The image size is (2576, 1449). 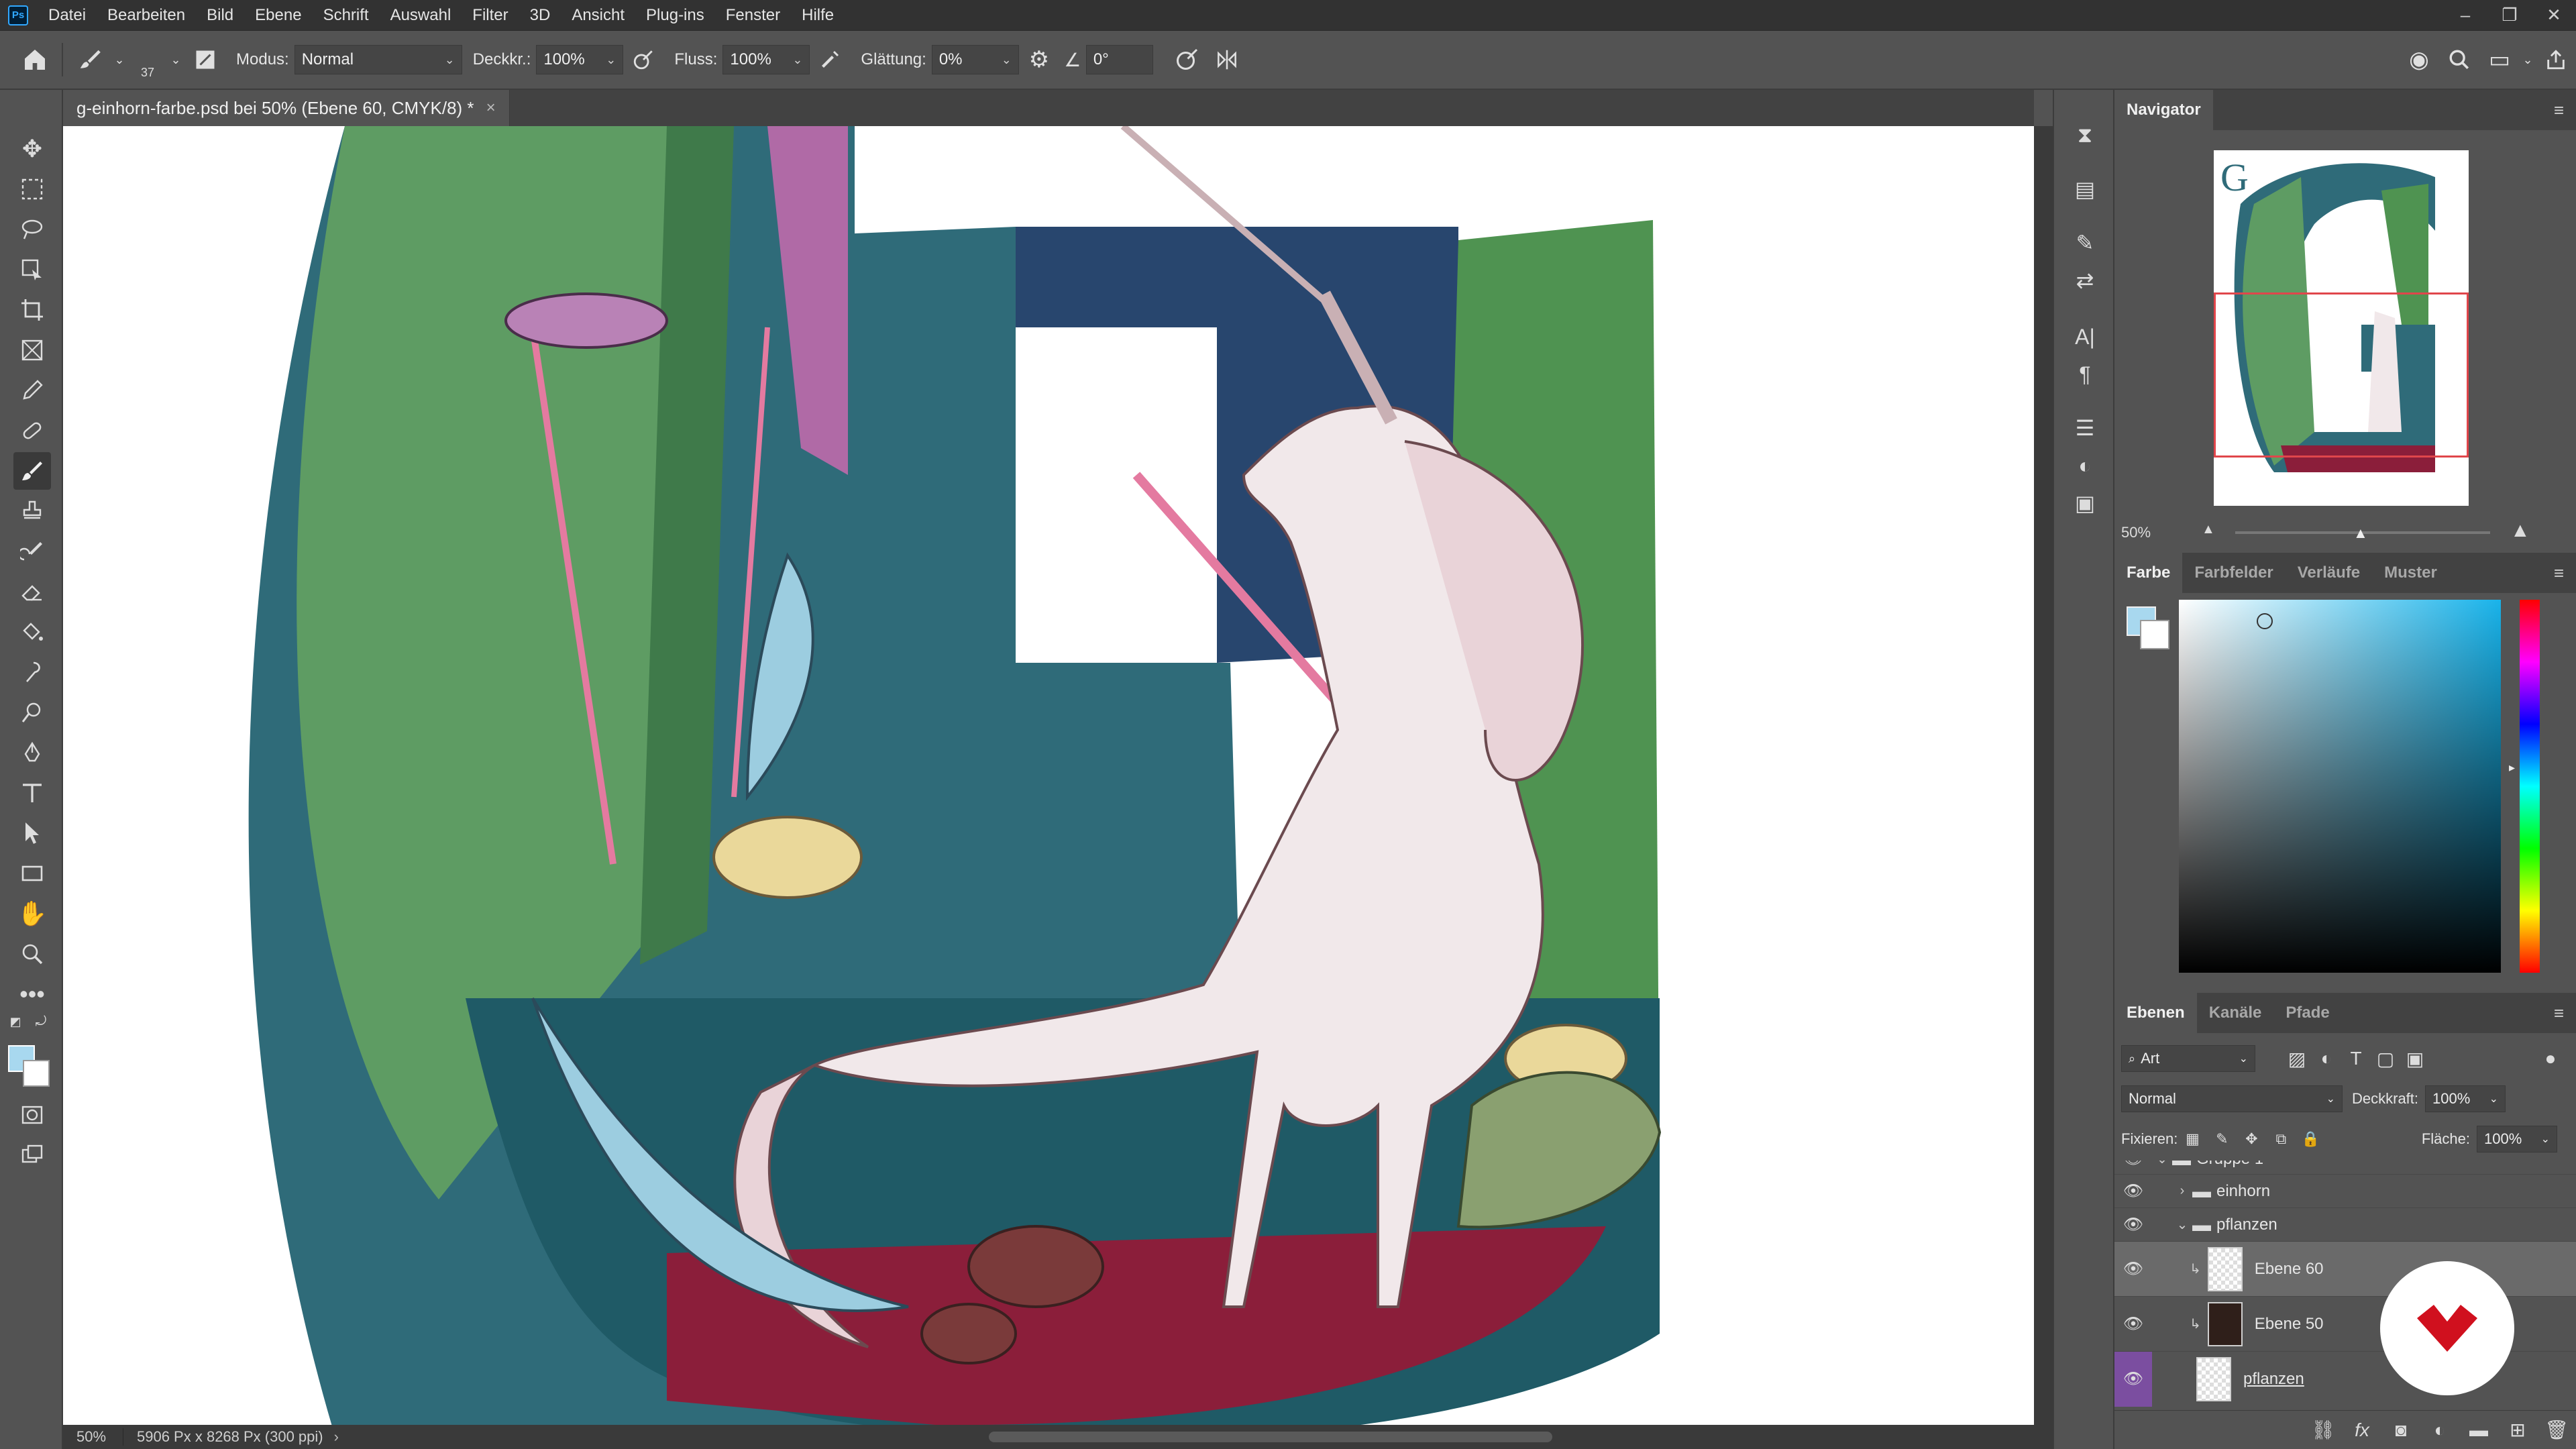 What do you see at coordinates (32, 269) in the screenshot?
I see `object-selection-icon` at bounding box center [32, 269].